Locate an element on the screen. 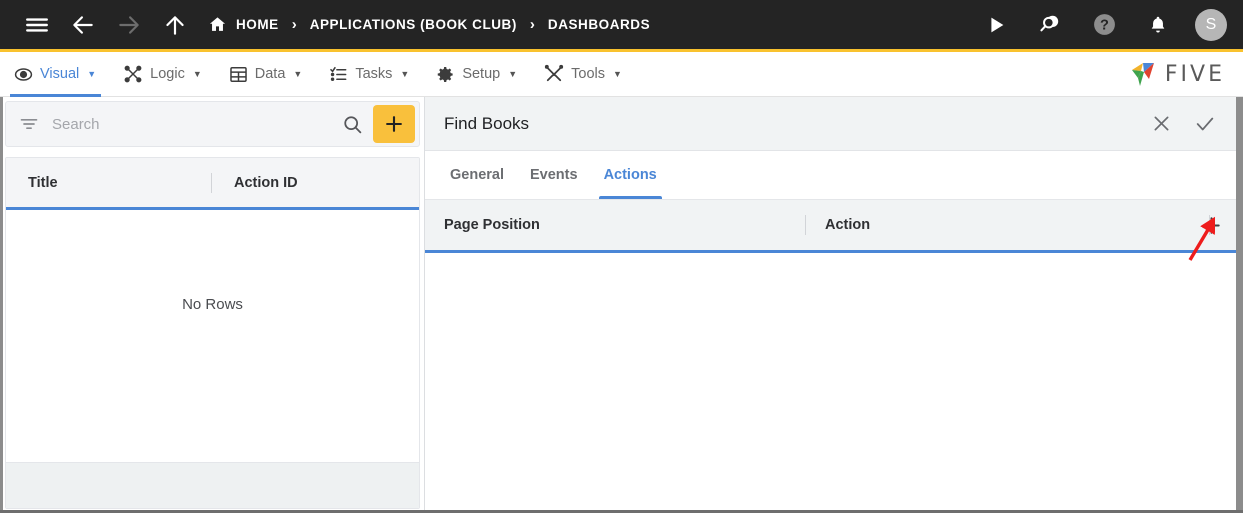 The width and height of the screenshot is (1243, 513). menu-item-visual: Visual ▼ is located at coordinates (54, 74).